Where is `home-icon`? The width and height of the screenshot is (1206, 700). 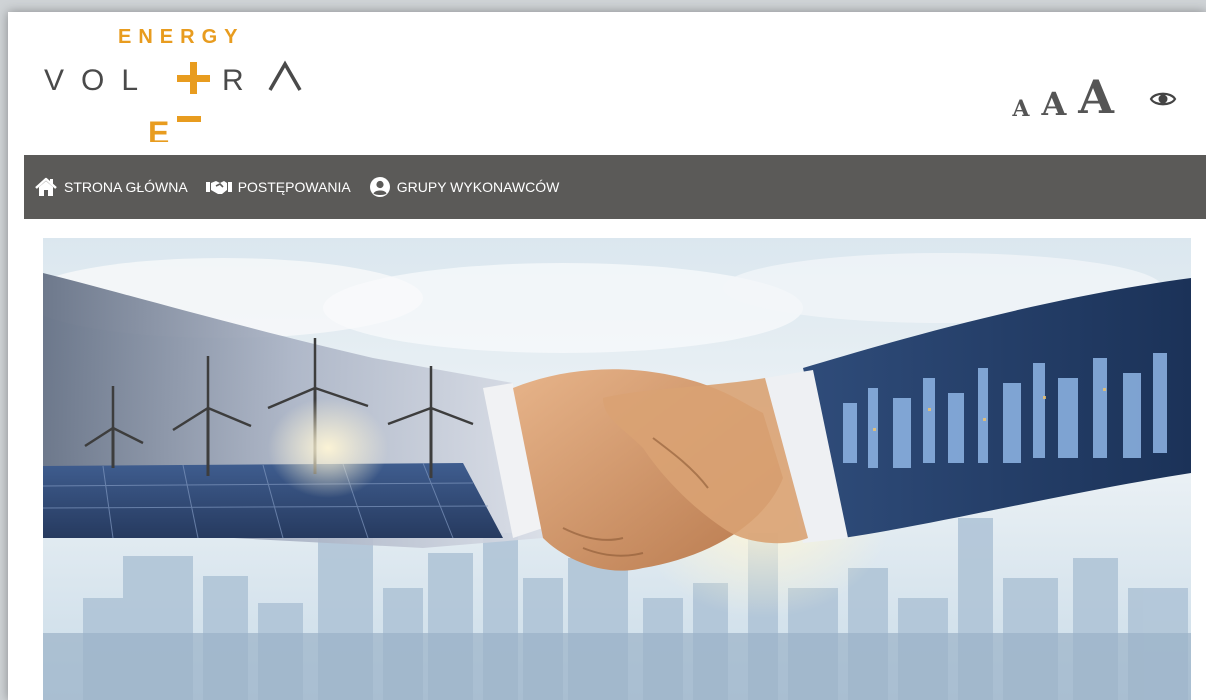 home-icon is located at coordinates (46, 186).